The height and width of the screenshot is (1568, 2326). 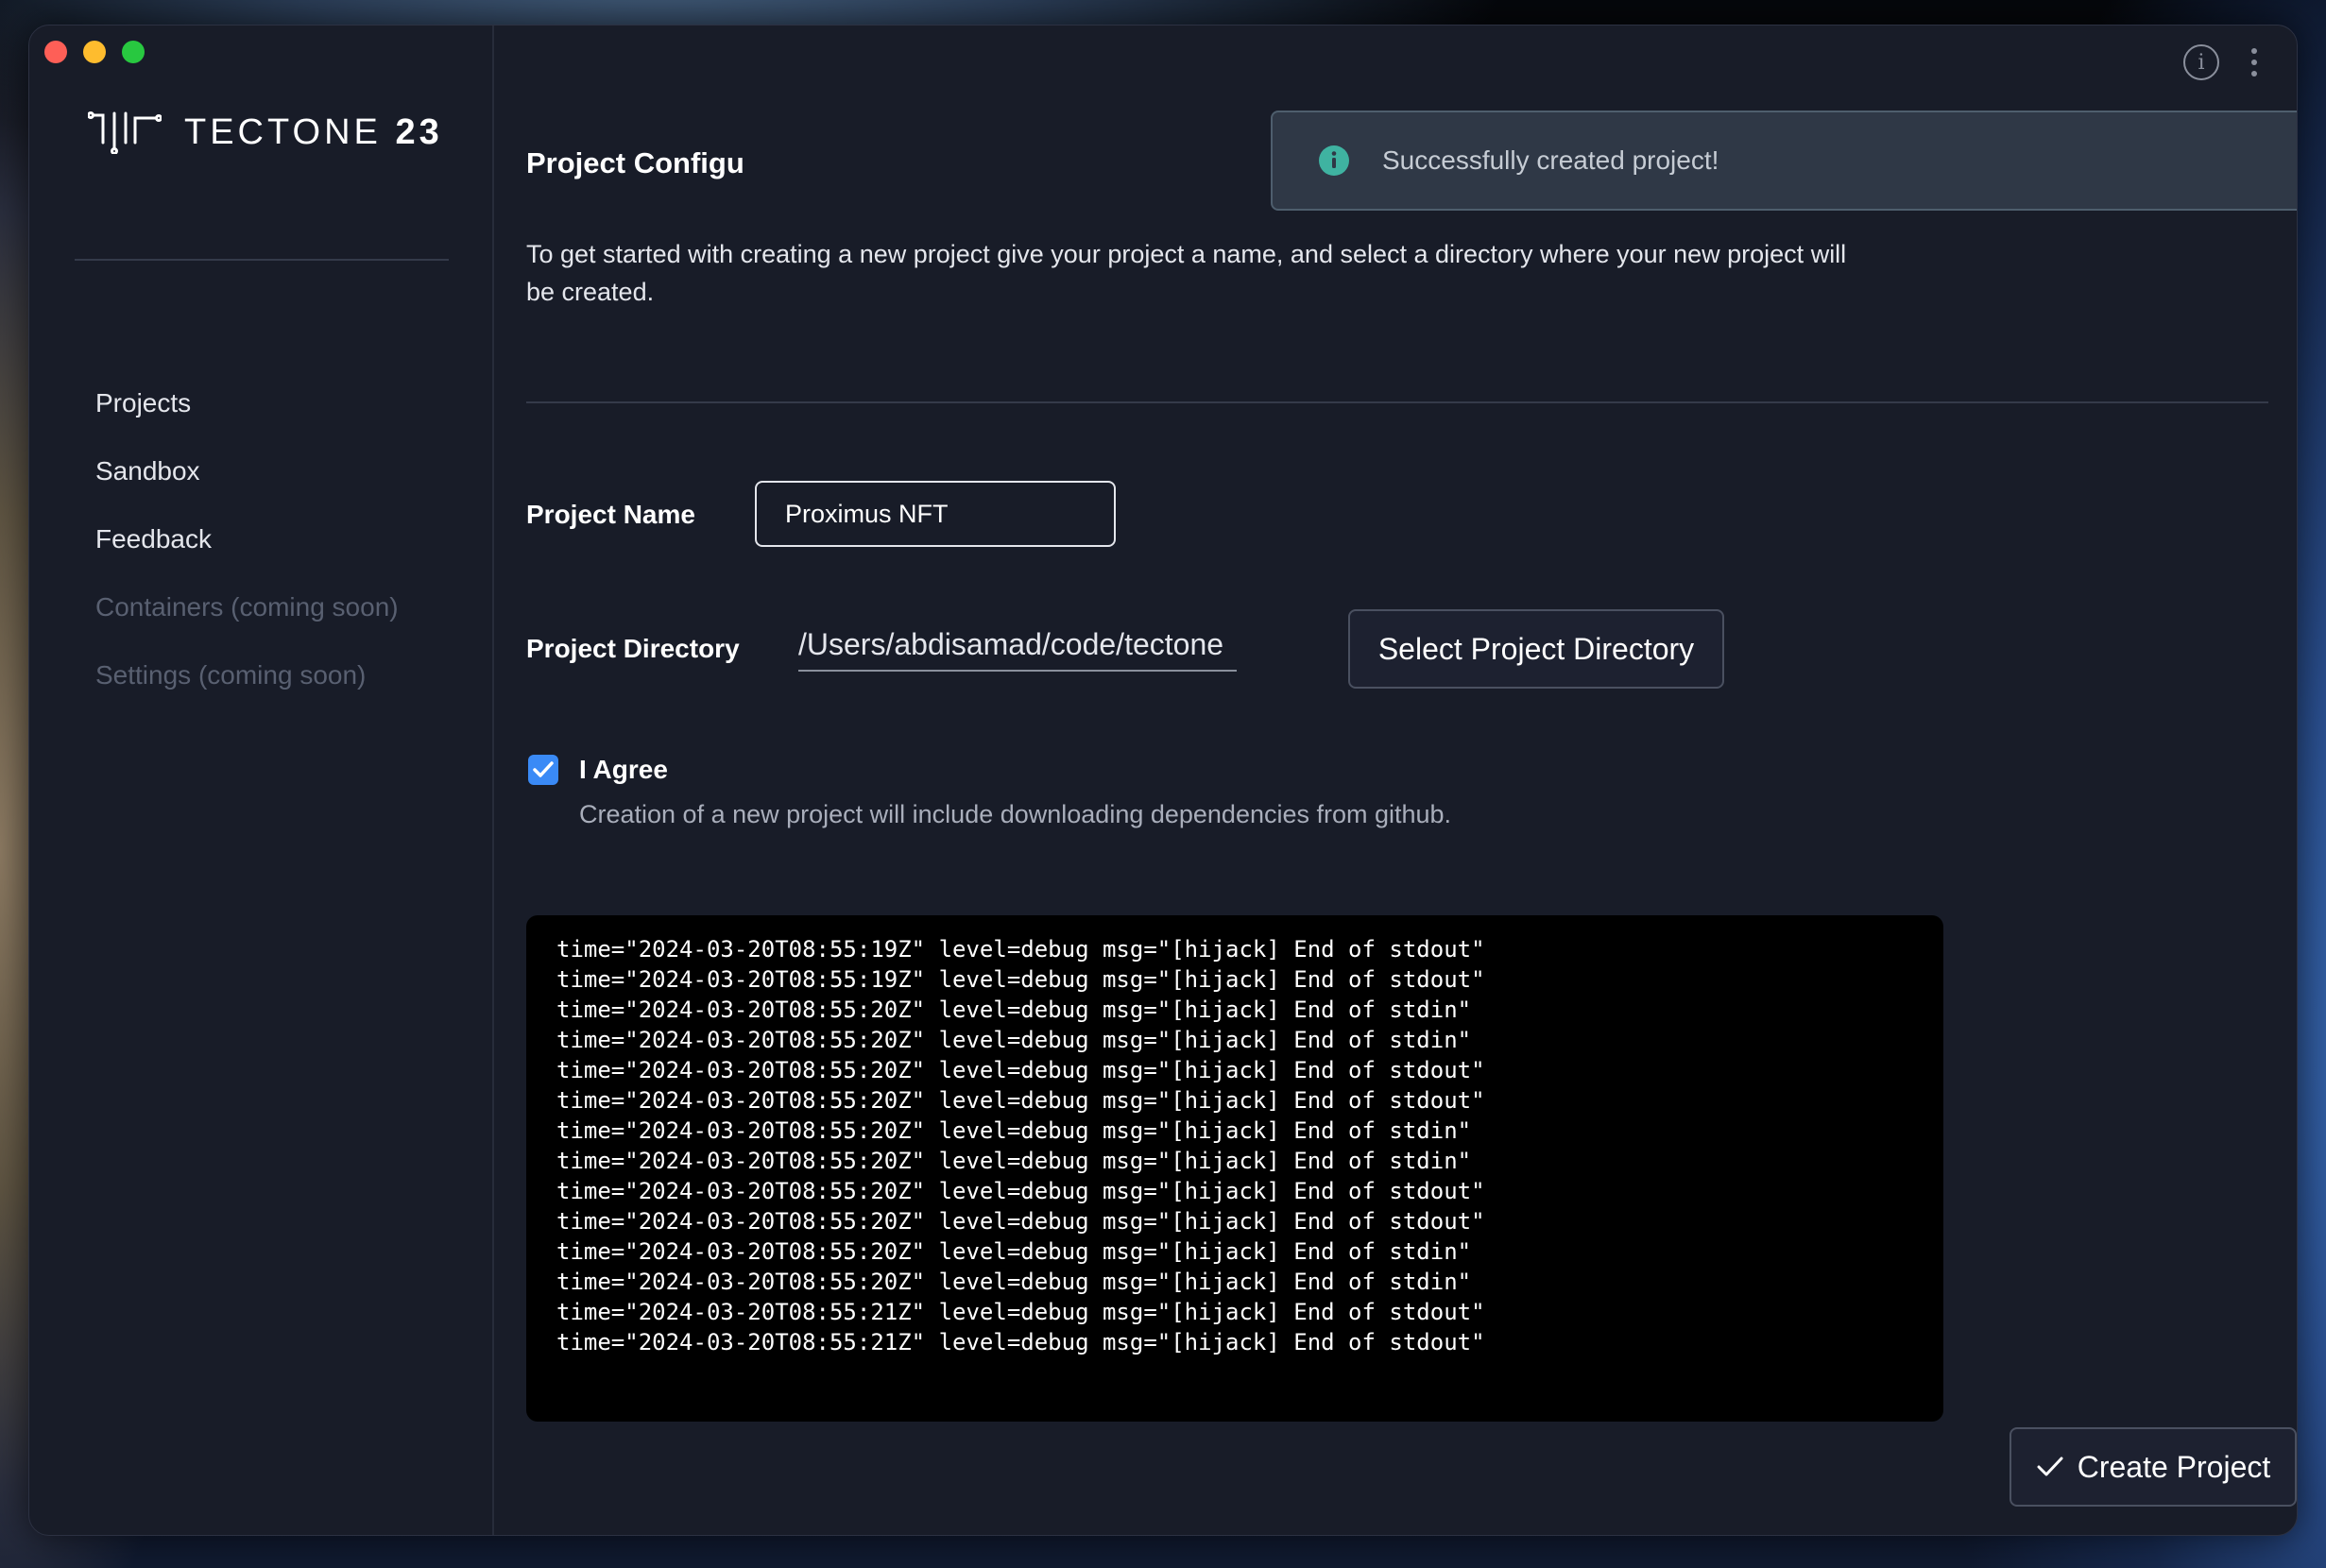 What do you see at coordinates (247, 403) in the screenshot?
I see `sidebar-item-projects: Projects` at bounding box center [247, 403].